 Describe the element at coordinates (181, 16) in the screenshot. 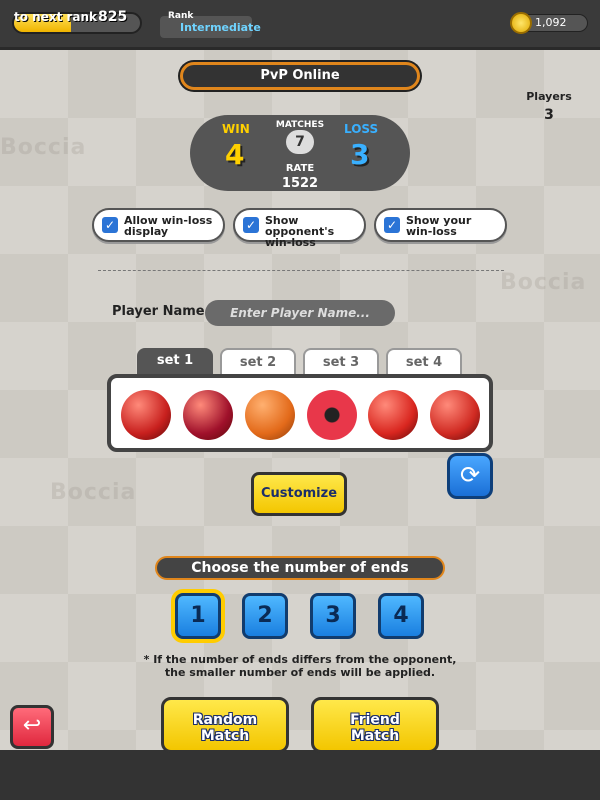

I see `rank-title: Rank` at that location.